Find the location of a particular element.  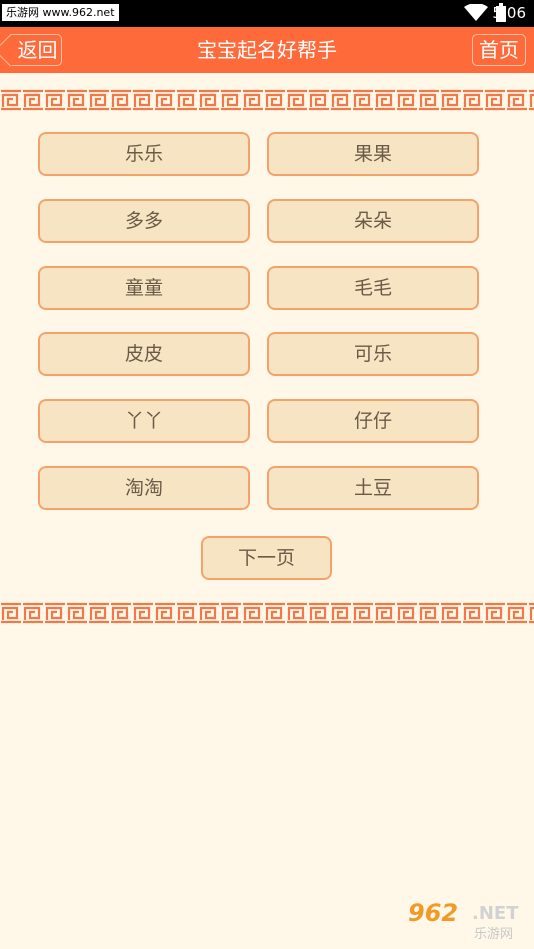

site-watermark-logo: 962 .NET 乐游网 is located at coordinates (463, 920).